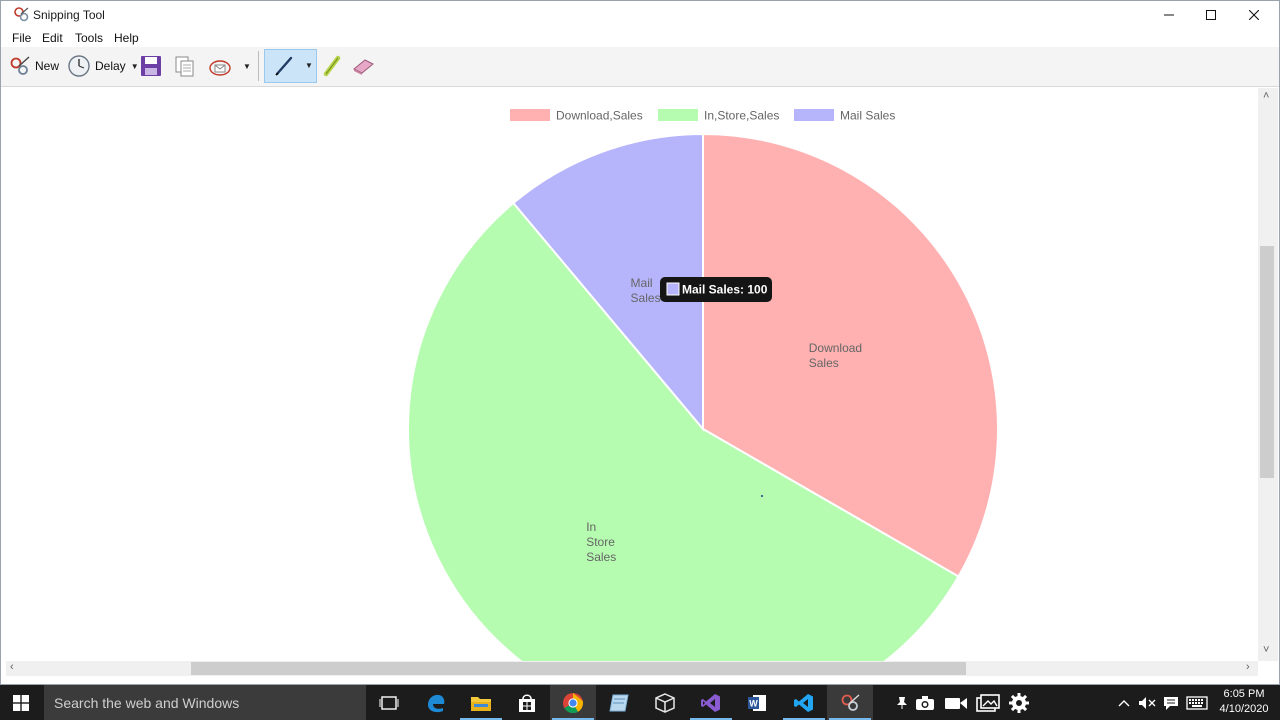  I want to click on video-camera-icon, so click(956, 703).